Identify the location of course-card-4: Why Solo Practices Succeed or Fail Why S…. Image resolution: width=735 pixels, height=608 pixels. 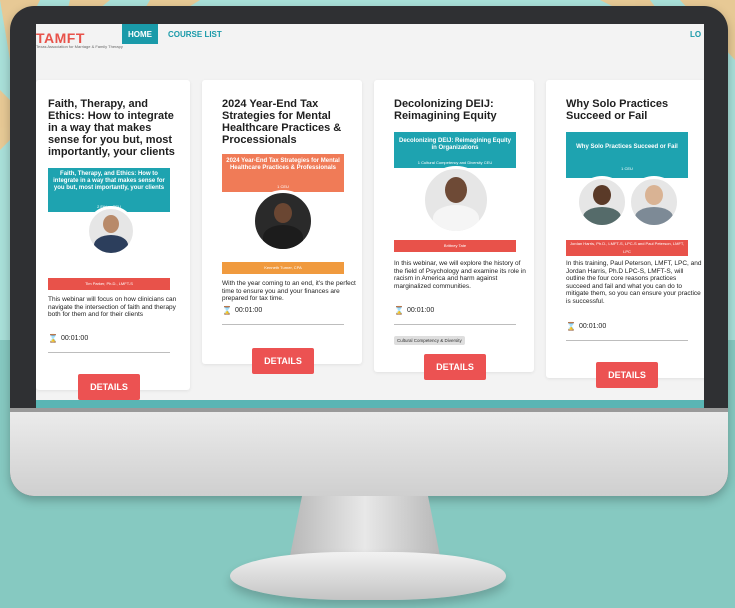
(625, 229).